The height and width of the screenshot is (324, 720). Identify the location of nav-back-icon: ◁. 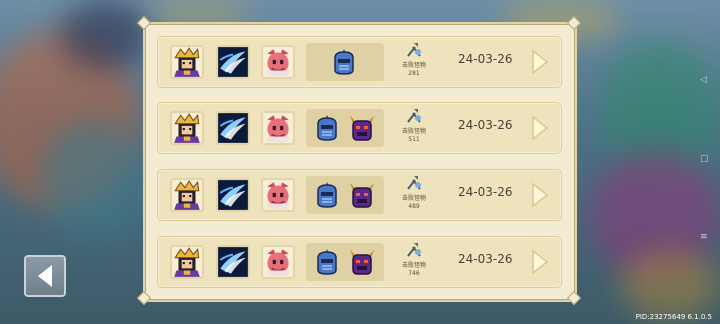
(705, 80).